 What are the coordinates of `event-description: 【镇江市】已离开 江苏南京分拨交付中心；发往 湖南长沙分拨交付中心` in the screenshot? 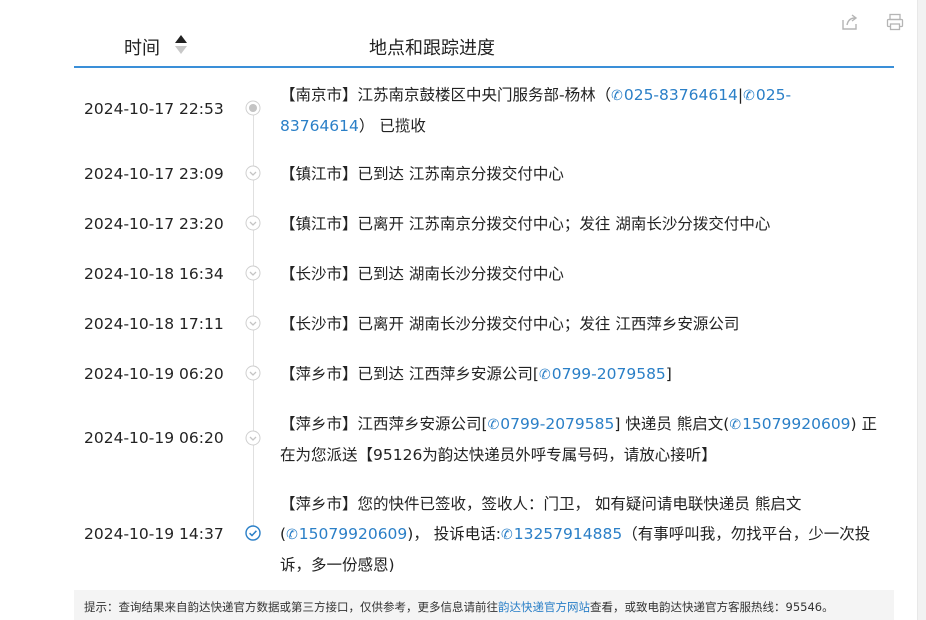 It's located at (525, 224).